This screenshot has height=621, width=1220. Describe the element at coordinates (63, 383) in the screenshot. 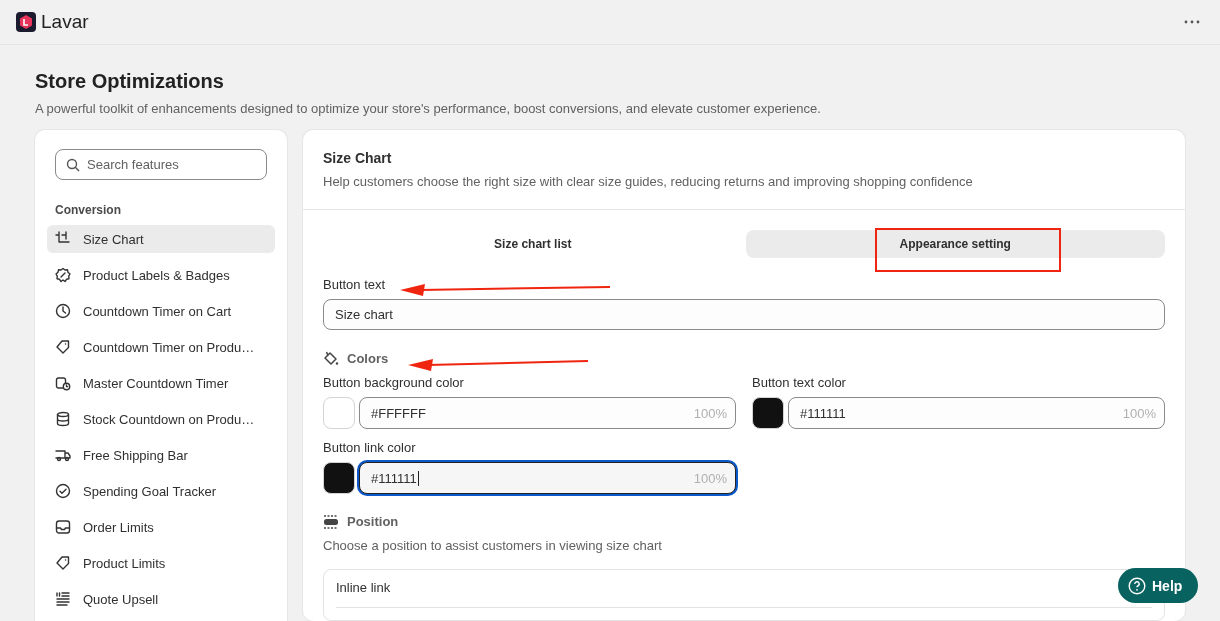

I see `calendar-clock-icon` at that location.